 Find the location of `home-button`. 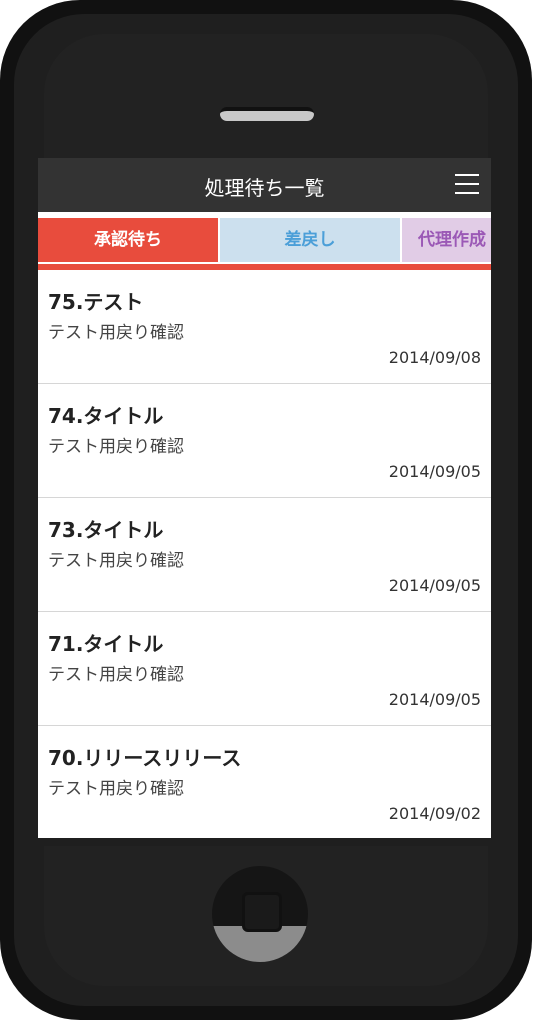

home-button is located at coordinates (260, 914).